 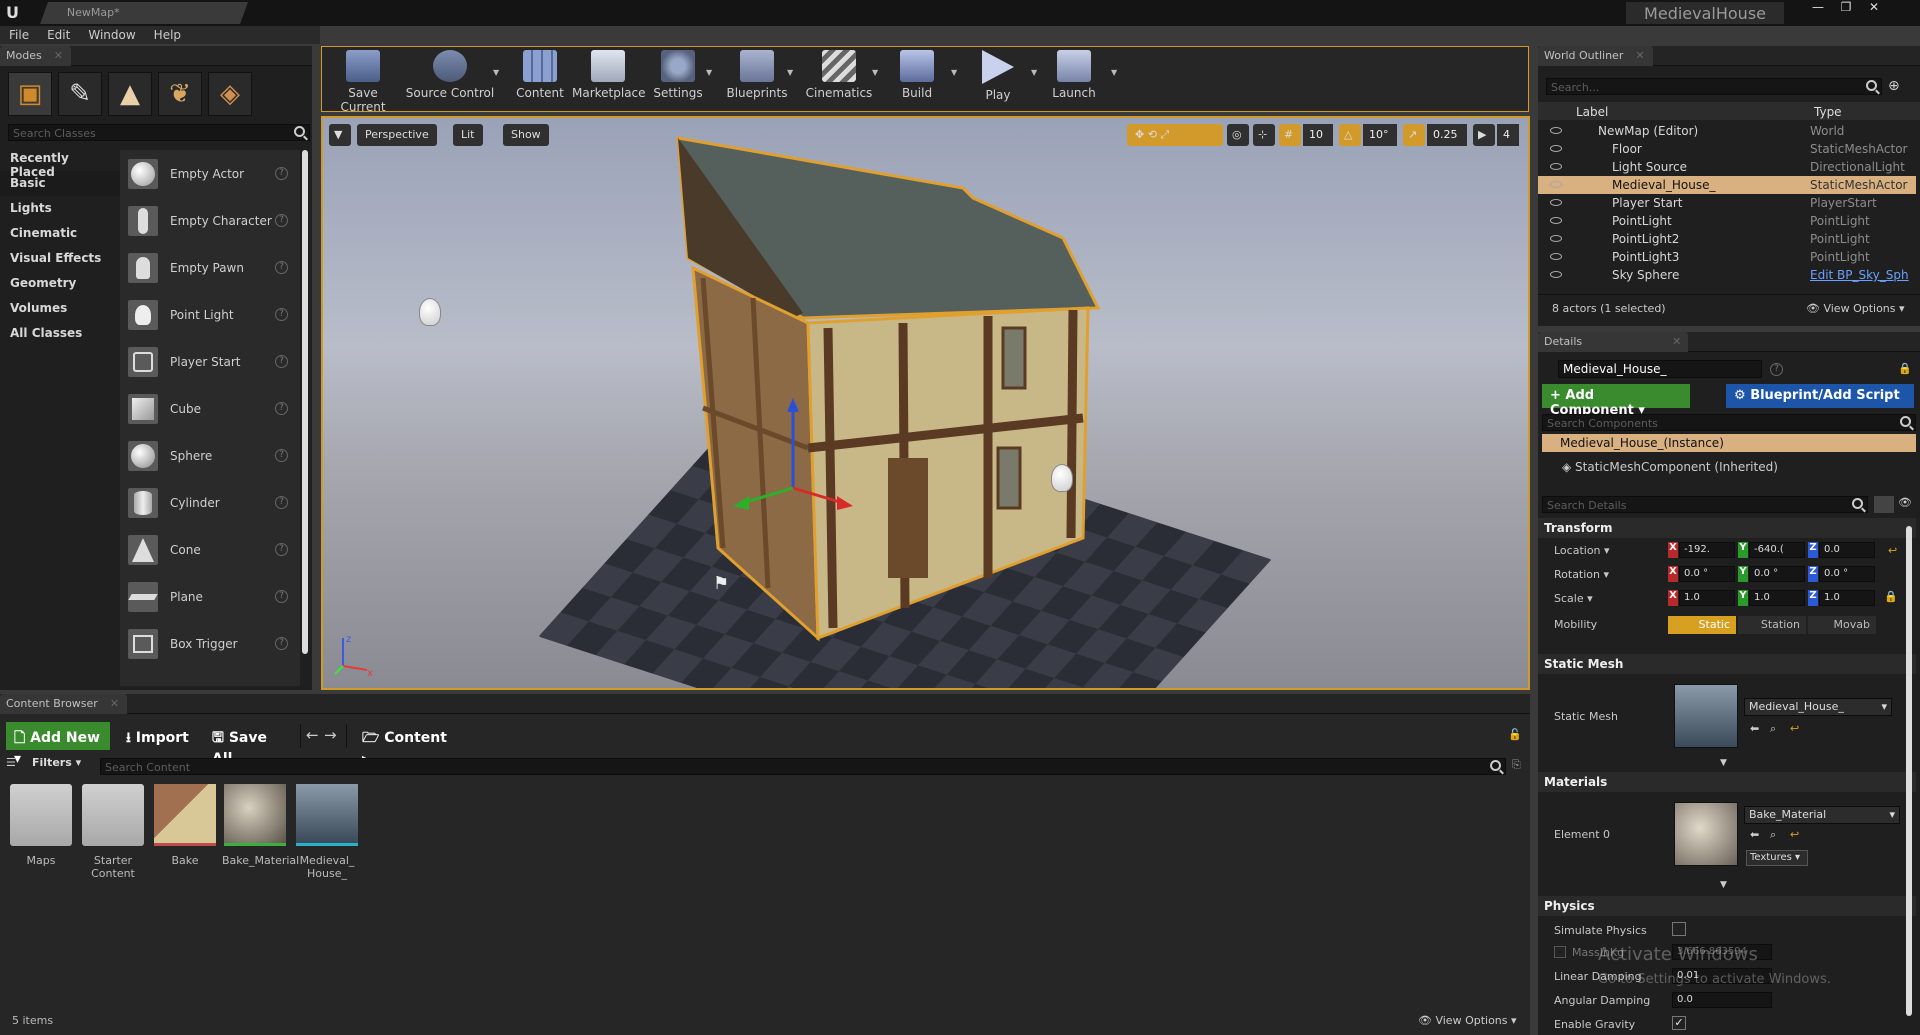 I want to click on property-matrix-icon, so click(x=1884, y=504).